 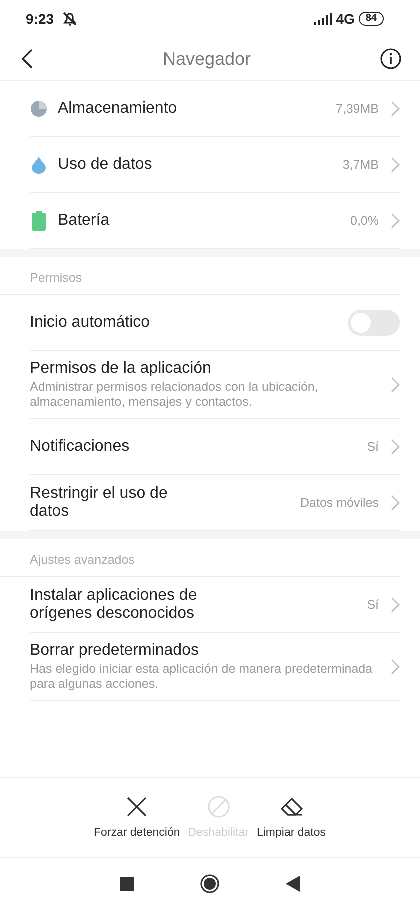 What do you see at coordinates (323, 19) in the screenshot?
I see `signal-icon` at bounding box center [323, 19].